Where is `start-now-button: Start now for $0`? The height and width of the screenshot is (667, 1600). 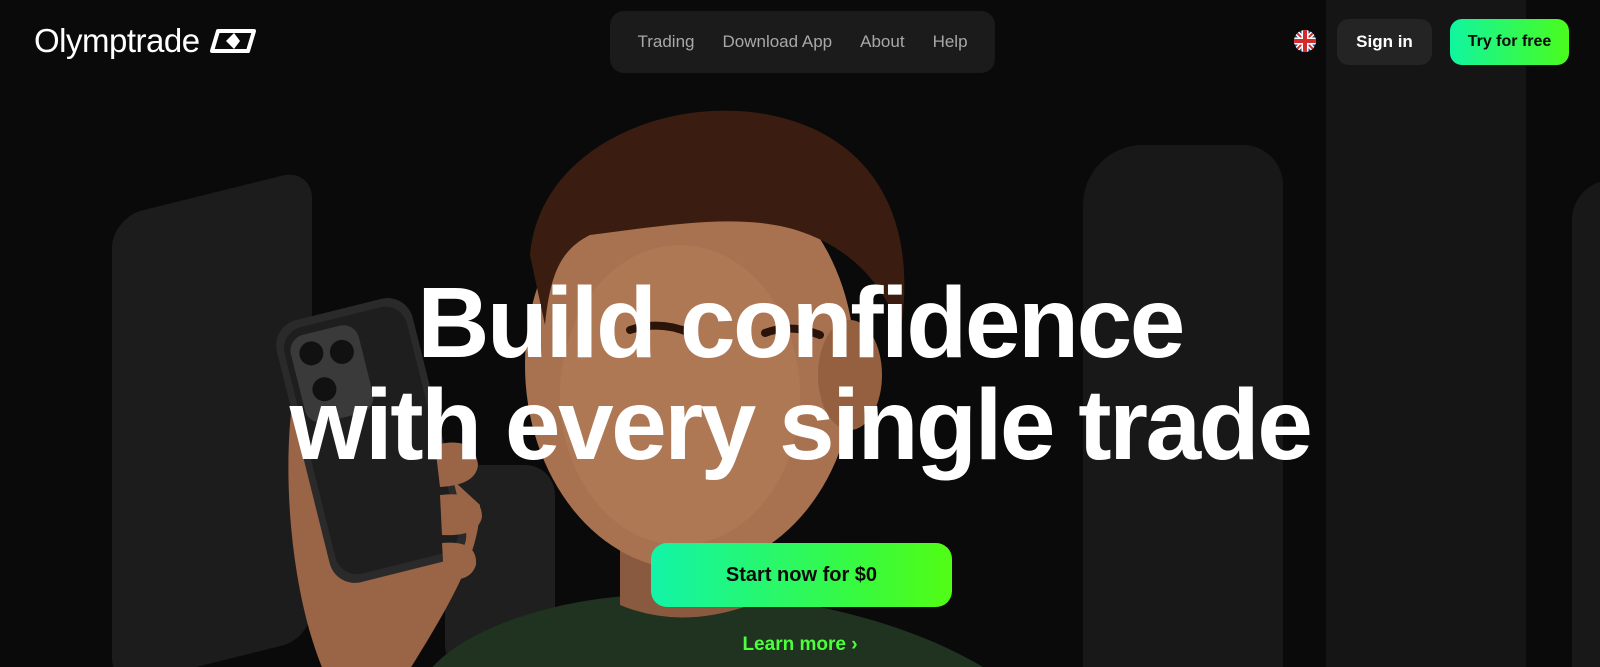 start-now-button: Start now for $0 is located at coordinates (801, 575).